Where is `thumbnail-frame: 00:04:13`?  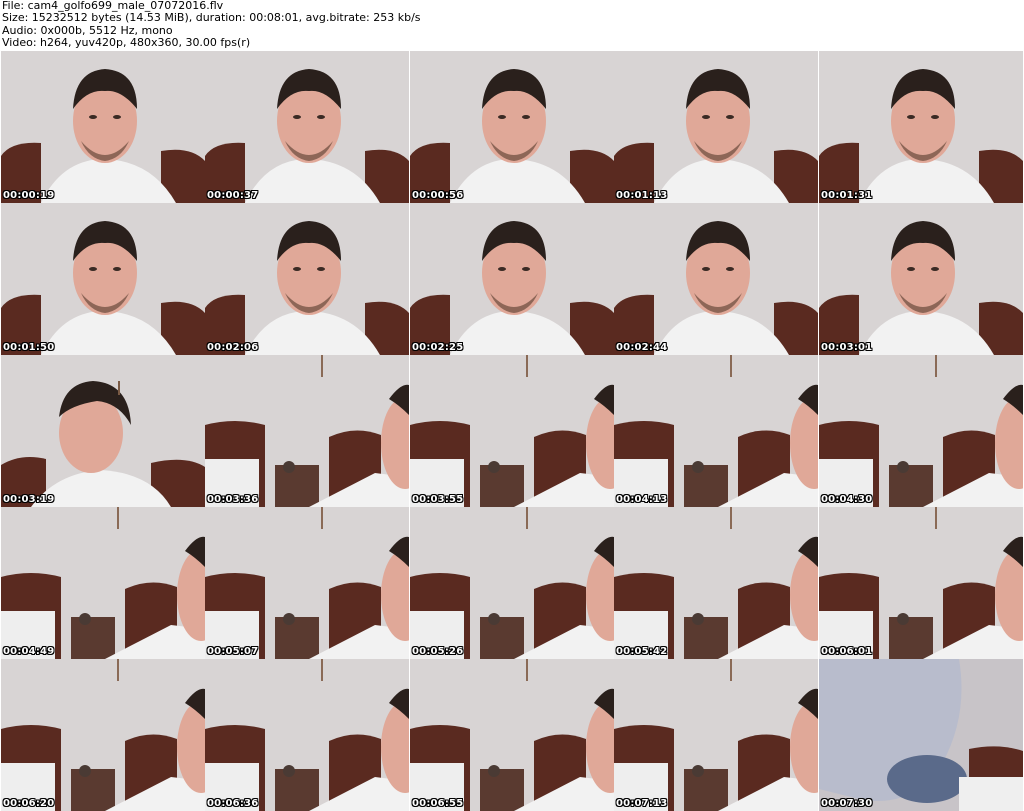
thumbnail-frame: 00:04:13 is located at coordinates (716, 431).